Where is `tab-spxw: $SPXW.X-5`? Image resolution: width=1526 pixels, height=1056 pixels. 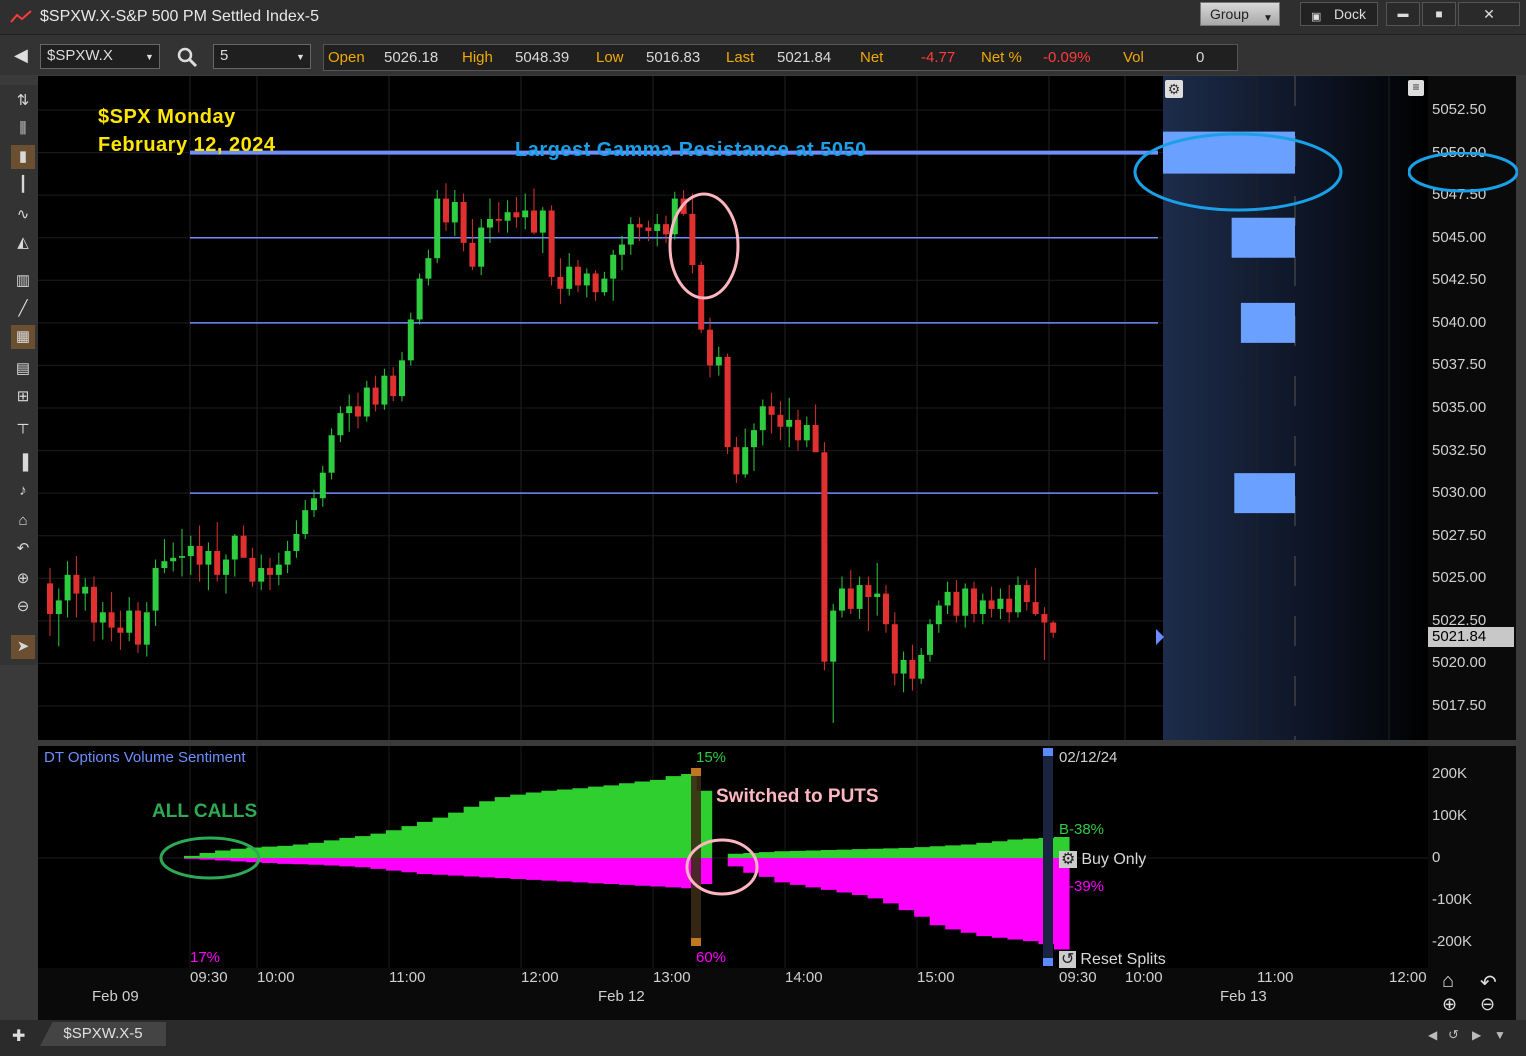
tab-spxw: $SPXW.X-5 is located at coordinates (103, 1034).